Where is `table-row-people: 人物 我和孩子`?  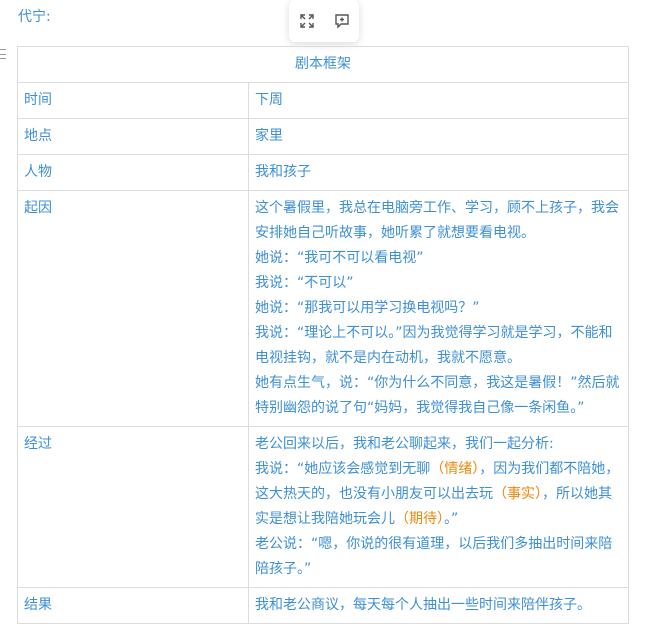
table-row-people: 人物 我和孩子 is located at coordinates (323, 172).